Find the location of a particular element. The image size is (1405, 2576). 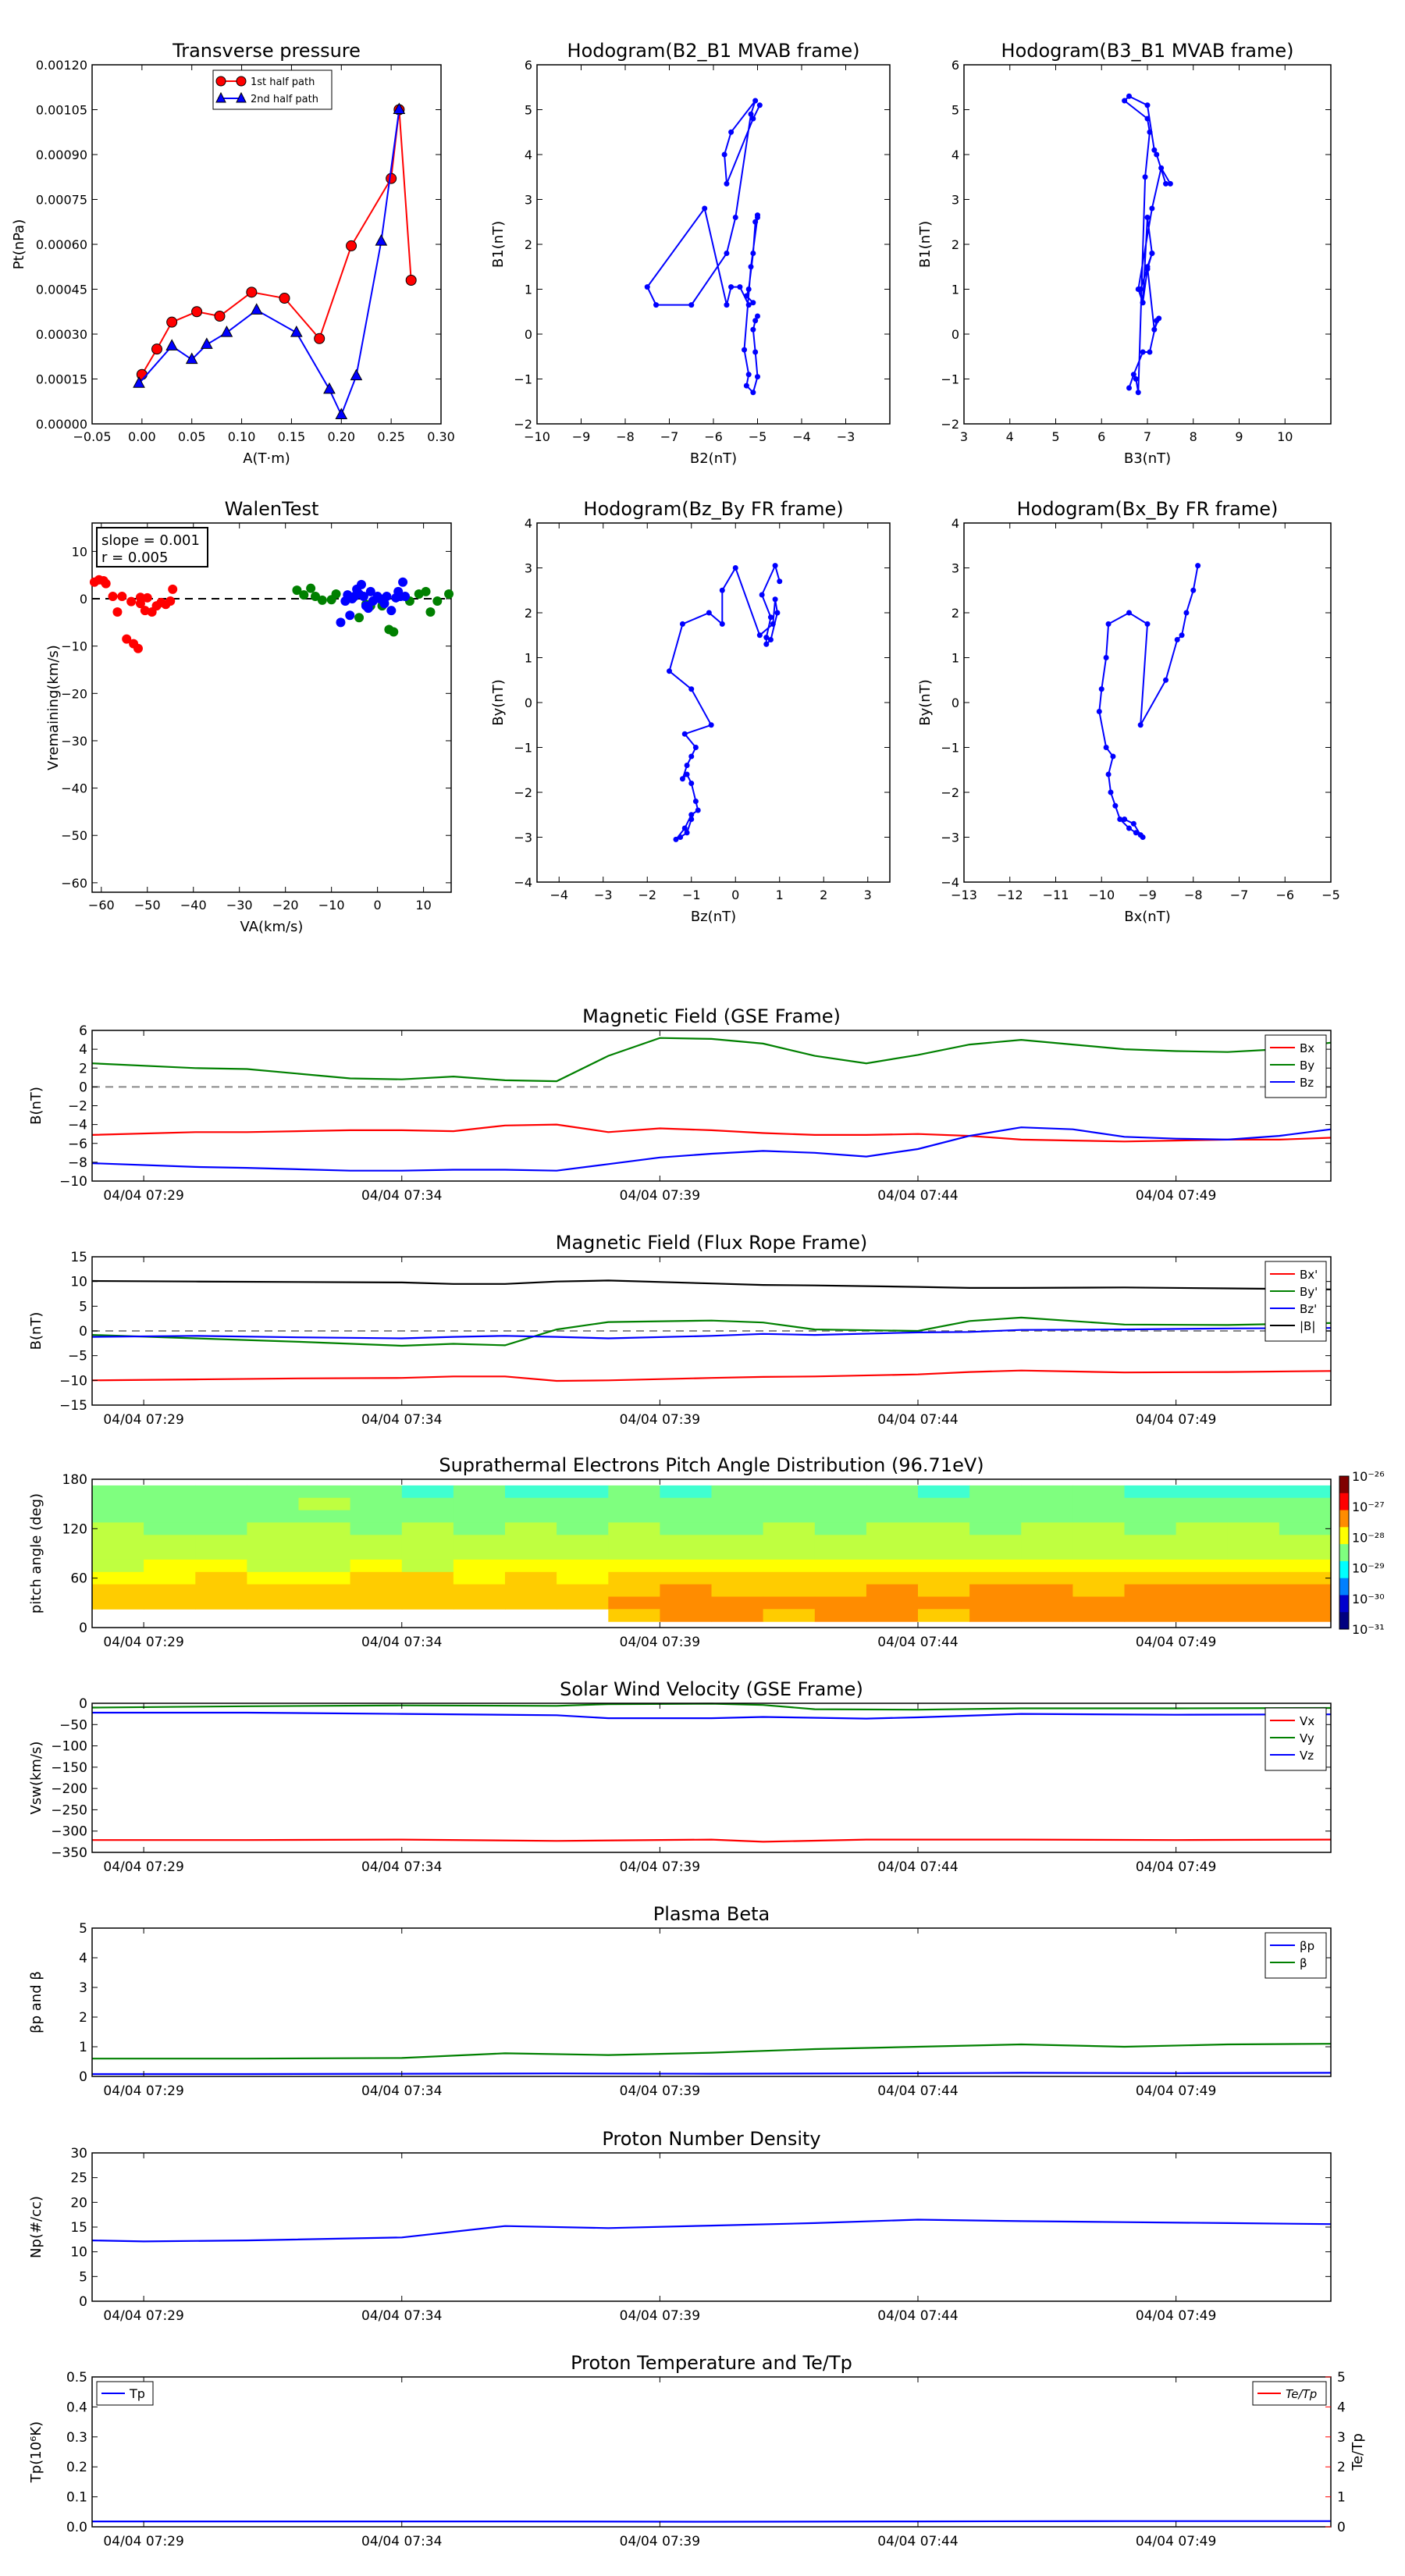

walen-xtick-label: −10 is located at coordinates (331, 905).